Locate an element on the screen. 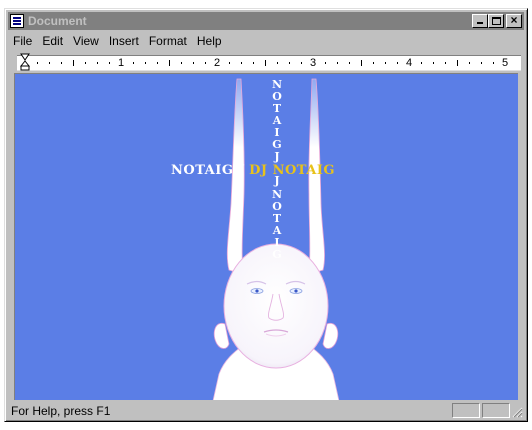  minimize-icon is located at coordinates (480, 23).